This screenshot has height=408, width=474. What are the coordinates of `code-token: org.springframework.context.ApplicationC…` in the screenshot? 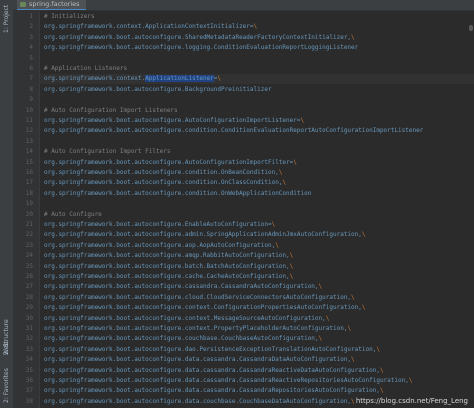 It's located at (149, 27).